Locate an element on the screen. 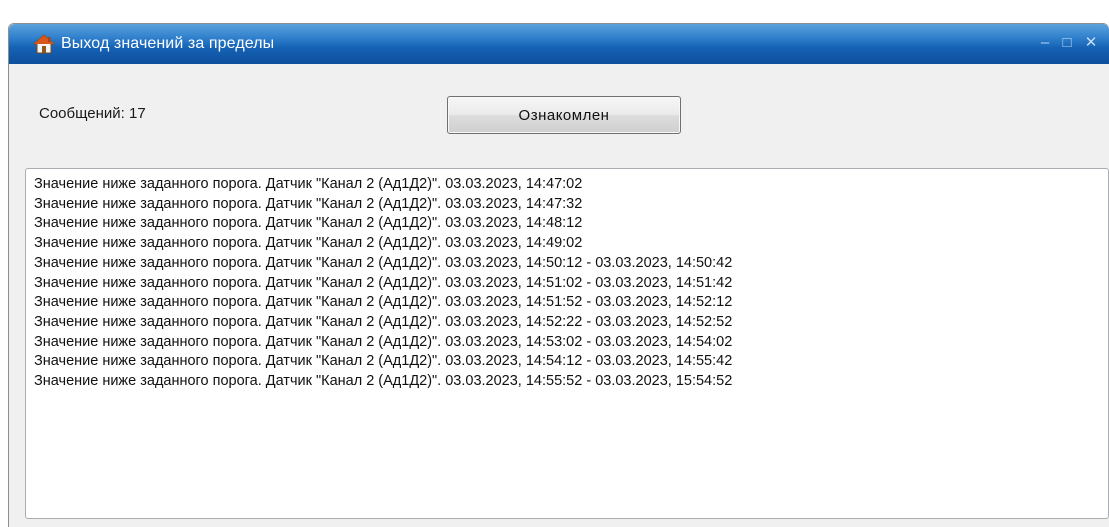  maximize-button: □ is located at coordinates (1067, 43).